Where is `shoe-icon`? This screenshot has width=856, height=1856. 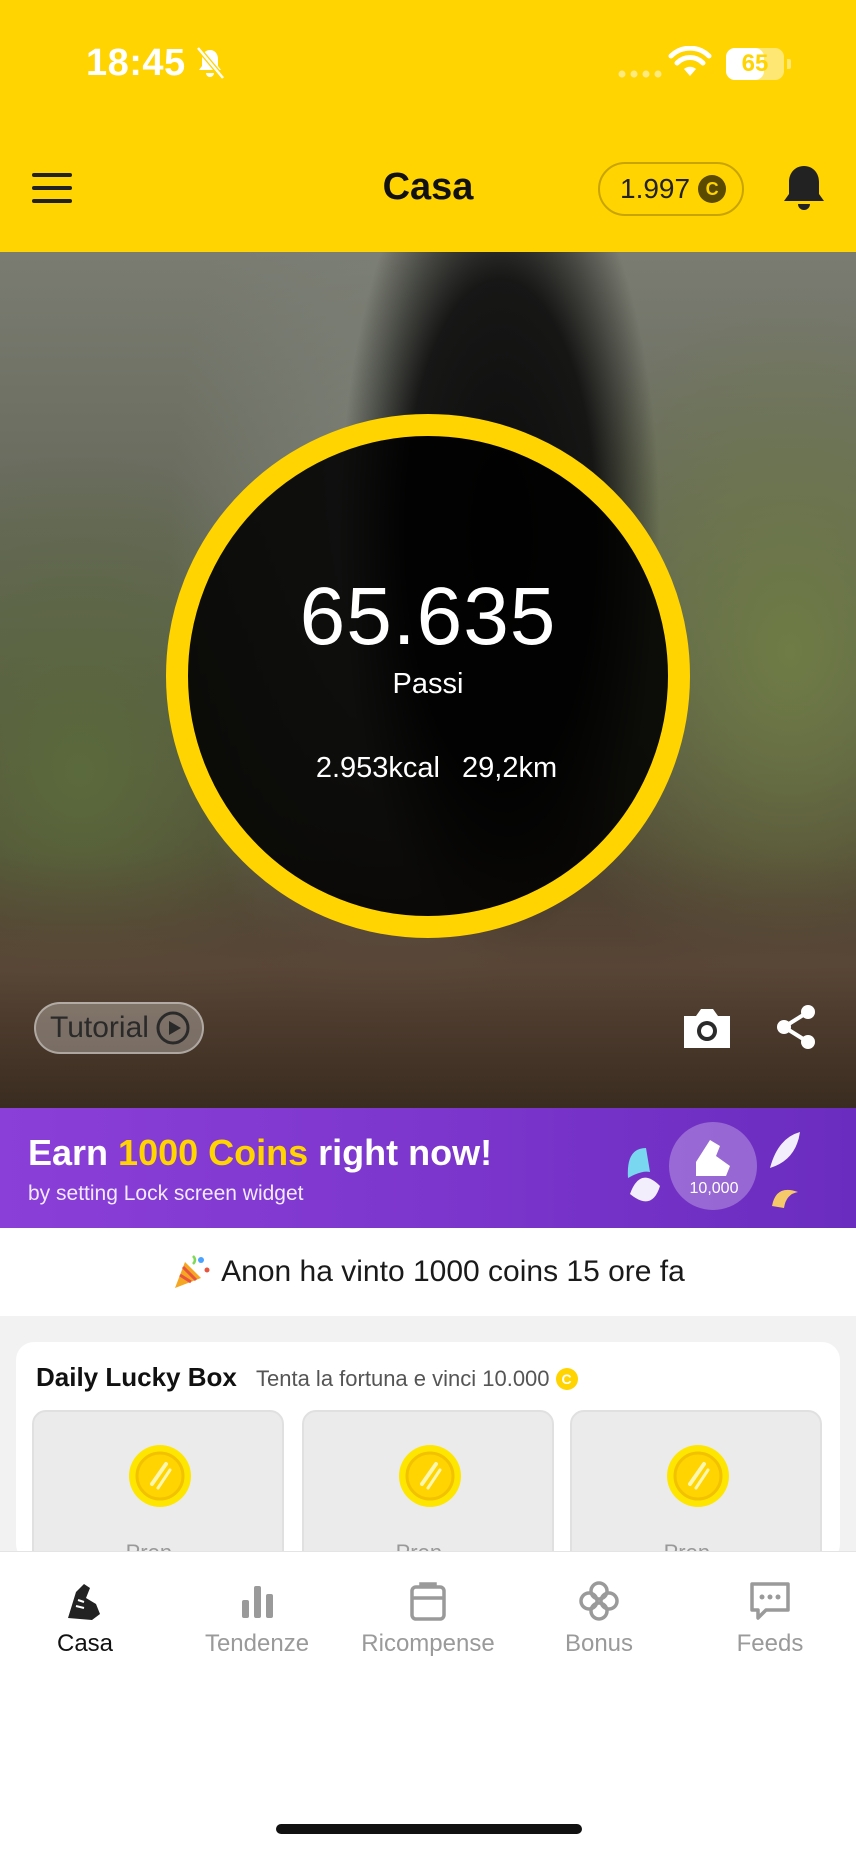 shoe-icon is located at coordinates (84, 1602).